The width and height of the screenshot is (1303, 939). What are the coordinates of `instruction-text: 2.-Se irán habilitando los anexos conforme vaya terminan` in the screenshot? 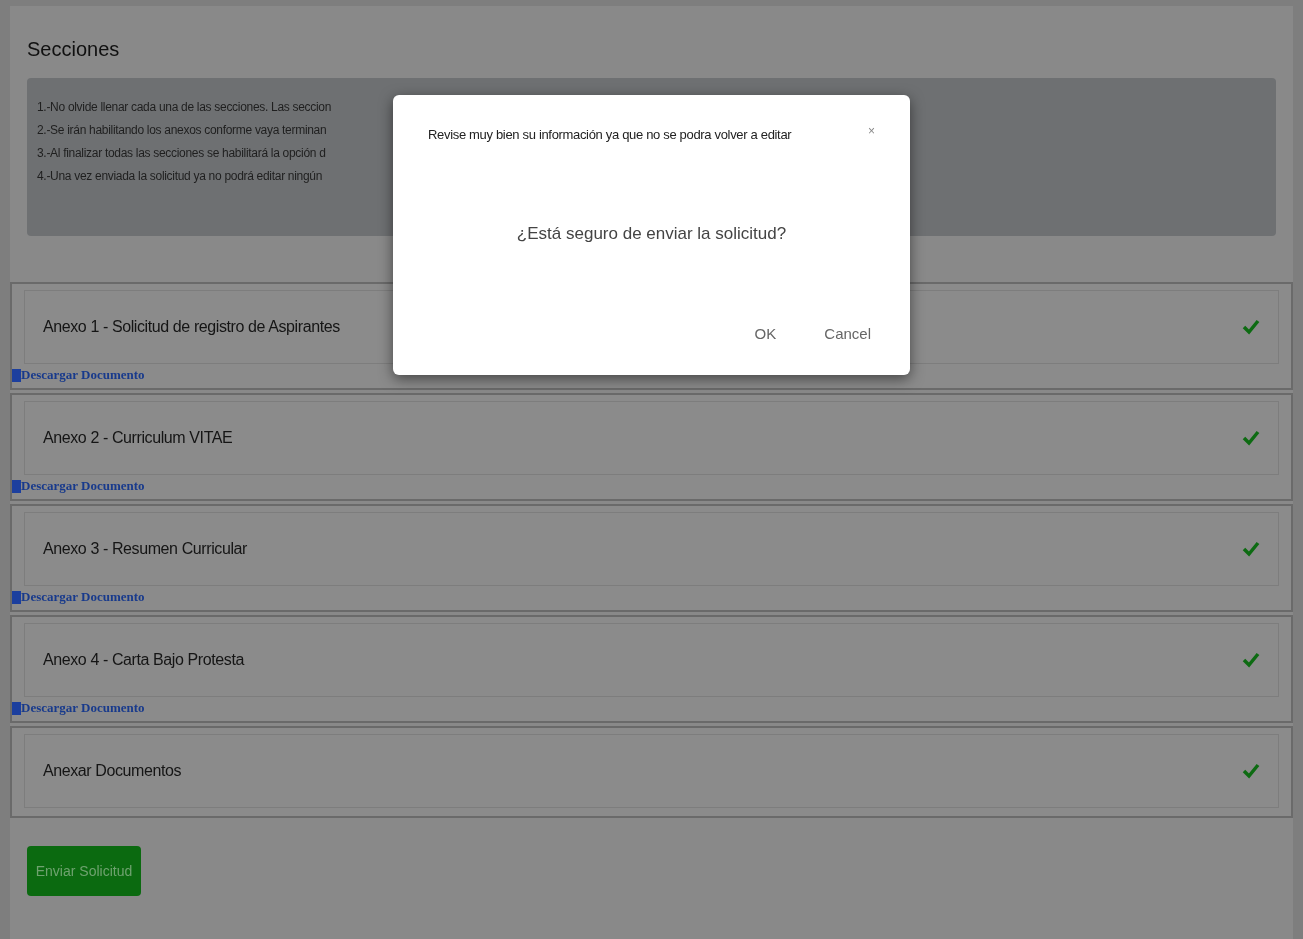 It's located at (182, 130).